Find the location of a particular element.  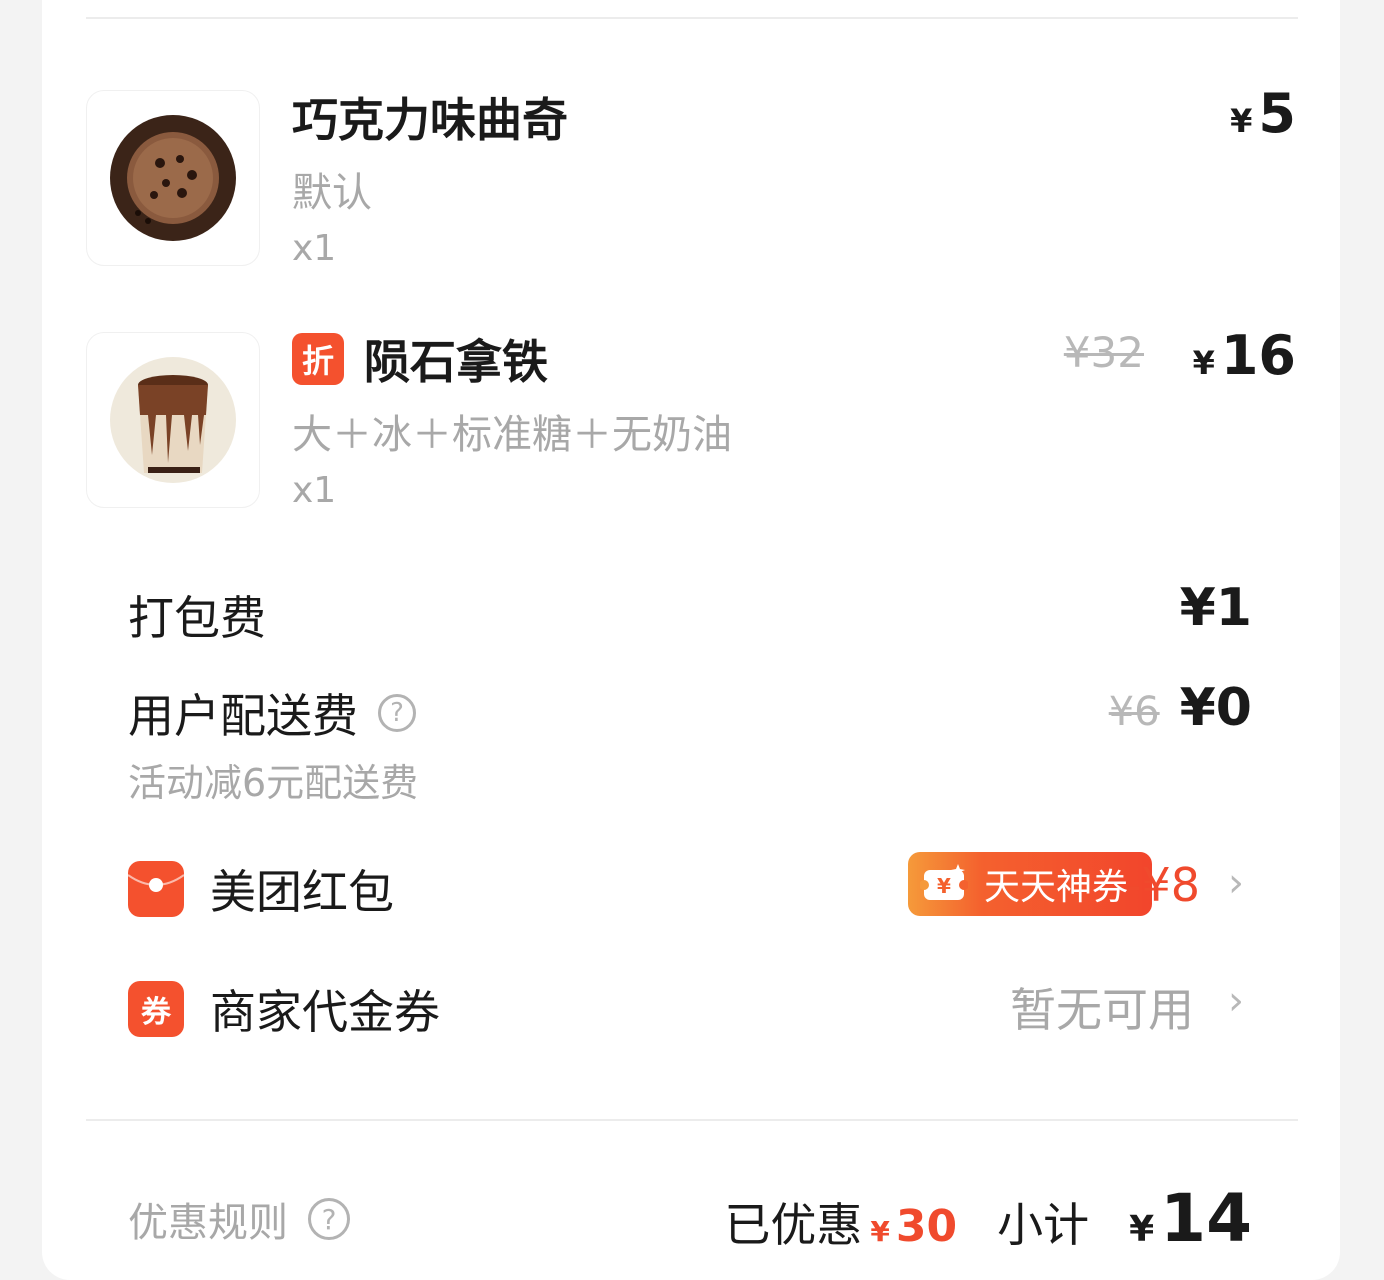

red-packet-icon is located at coordinates (156, 889).